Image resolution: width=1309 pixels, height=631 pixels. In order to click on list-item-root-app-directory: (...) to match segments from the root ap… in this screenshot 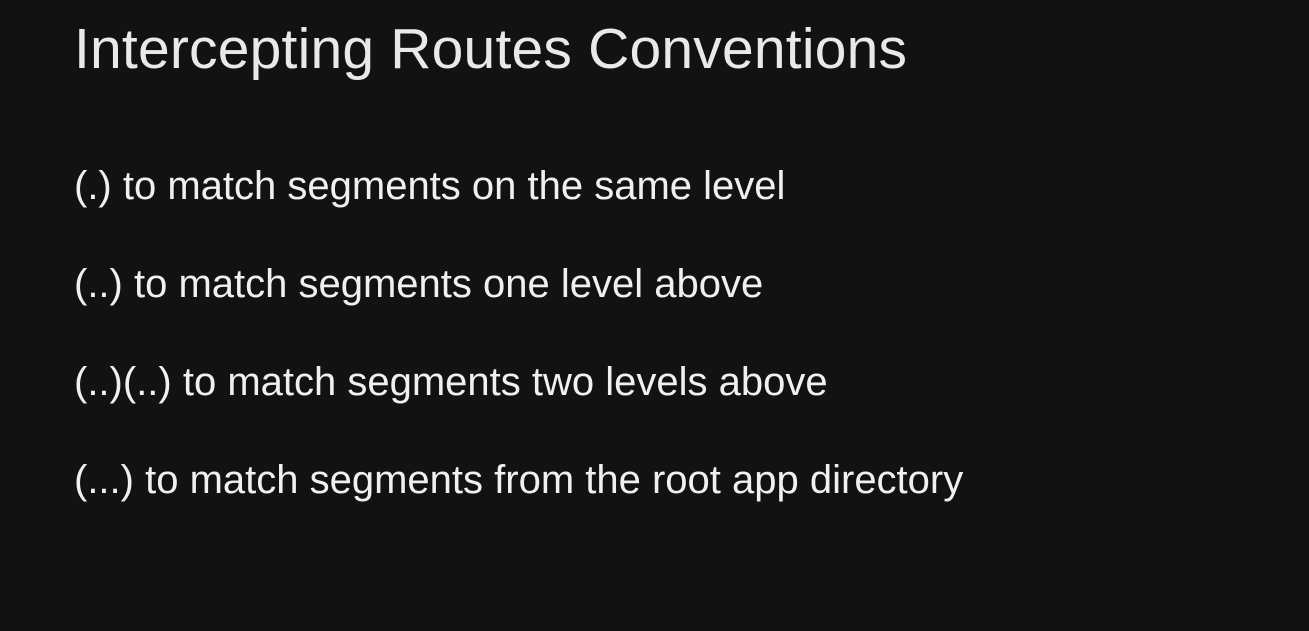, I will do `click(519, 480)`.